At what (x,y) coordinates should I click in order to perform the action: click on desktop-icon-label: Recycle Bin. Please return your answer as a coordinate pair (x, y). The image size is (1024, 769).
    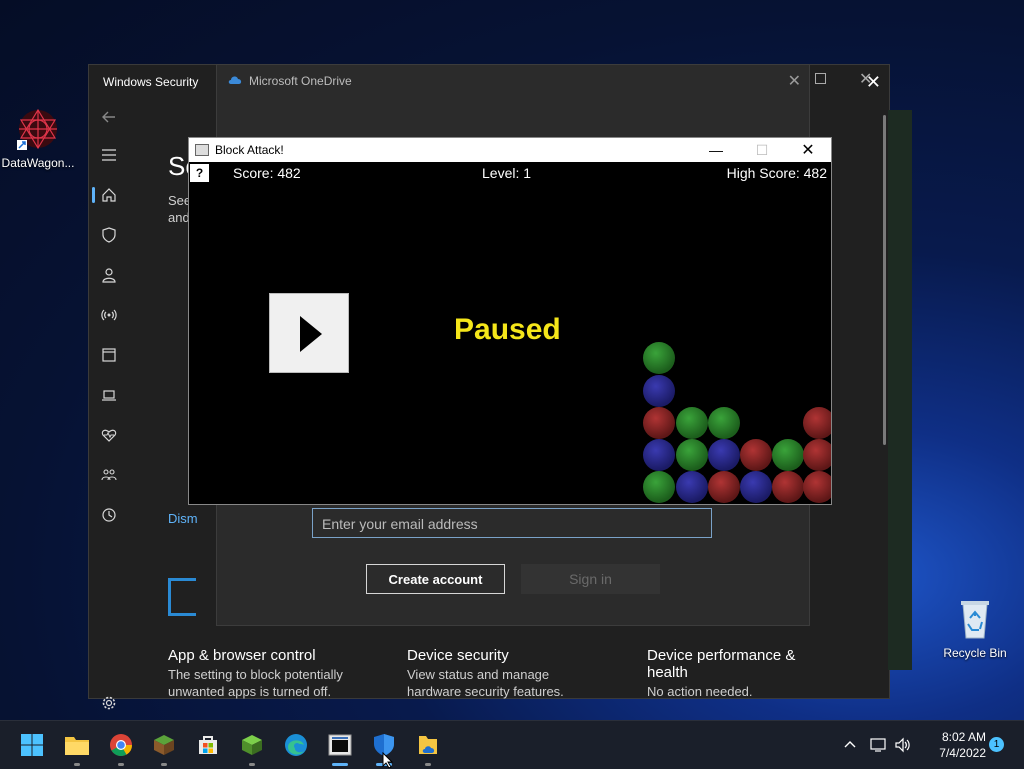
    Looking at the image, I should click on (975, 653).